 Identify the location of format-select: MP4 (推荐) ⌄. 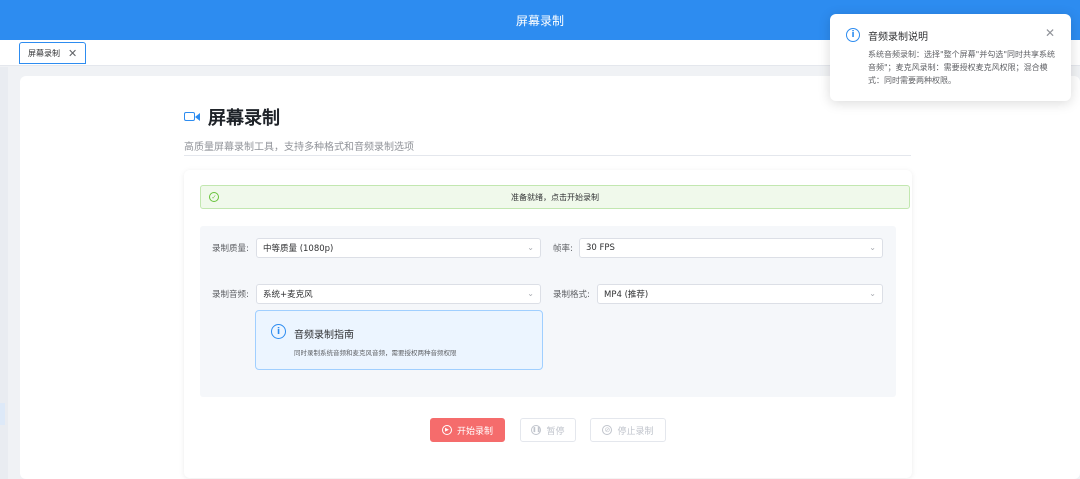
(740, 294).